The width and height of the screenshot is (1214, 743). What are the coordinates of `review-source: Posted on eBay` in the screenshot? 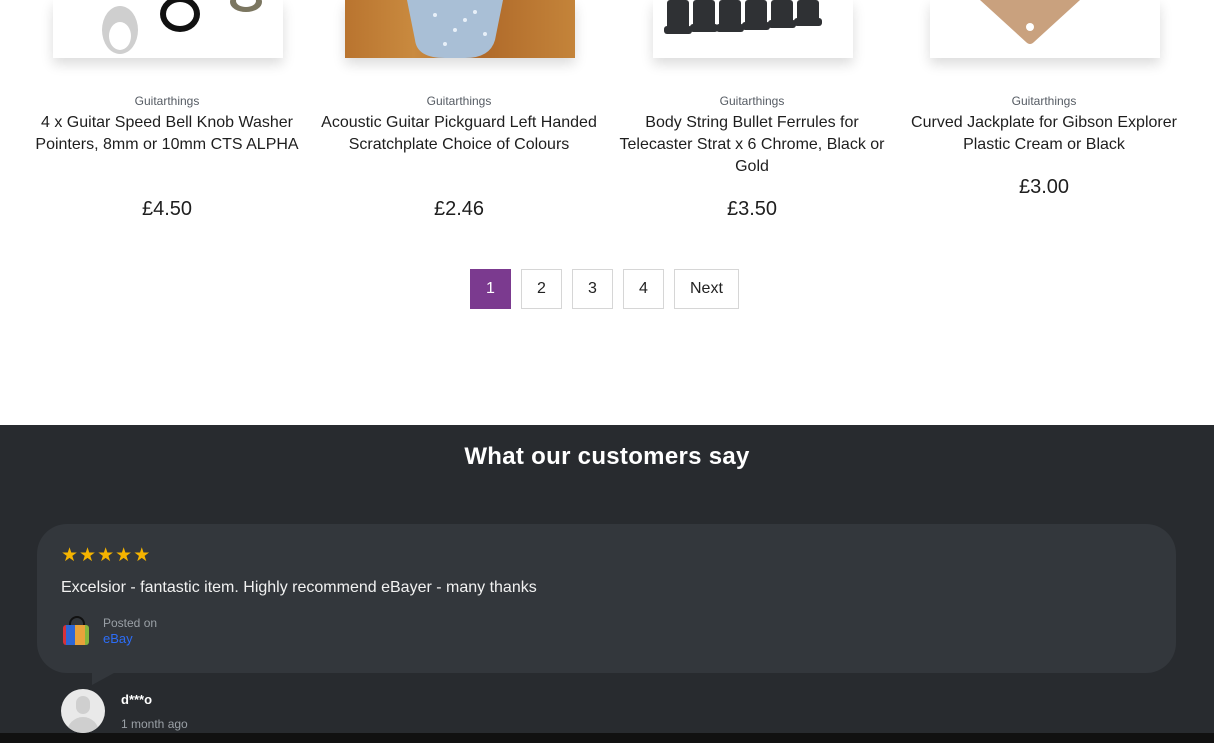 It's located at (110, 631).